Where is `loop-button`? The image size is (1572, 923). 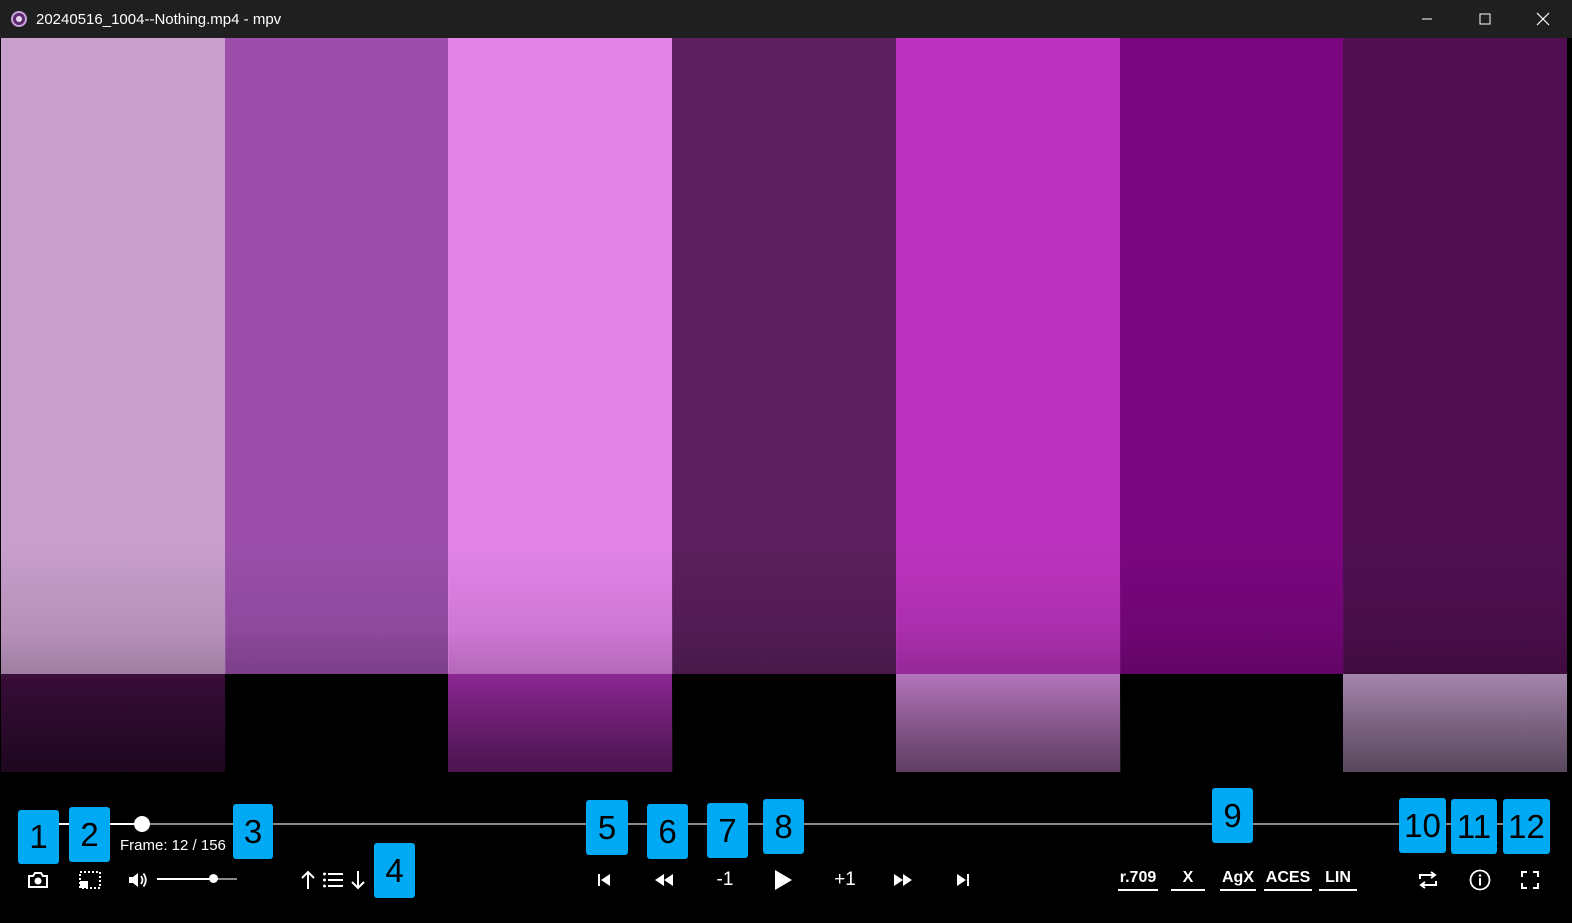
loop-button is located at coordinates (1428, 880).